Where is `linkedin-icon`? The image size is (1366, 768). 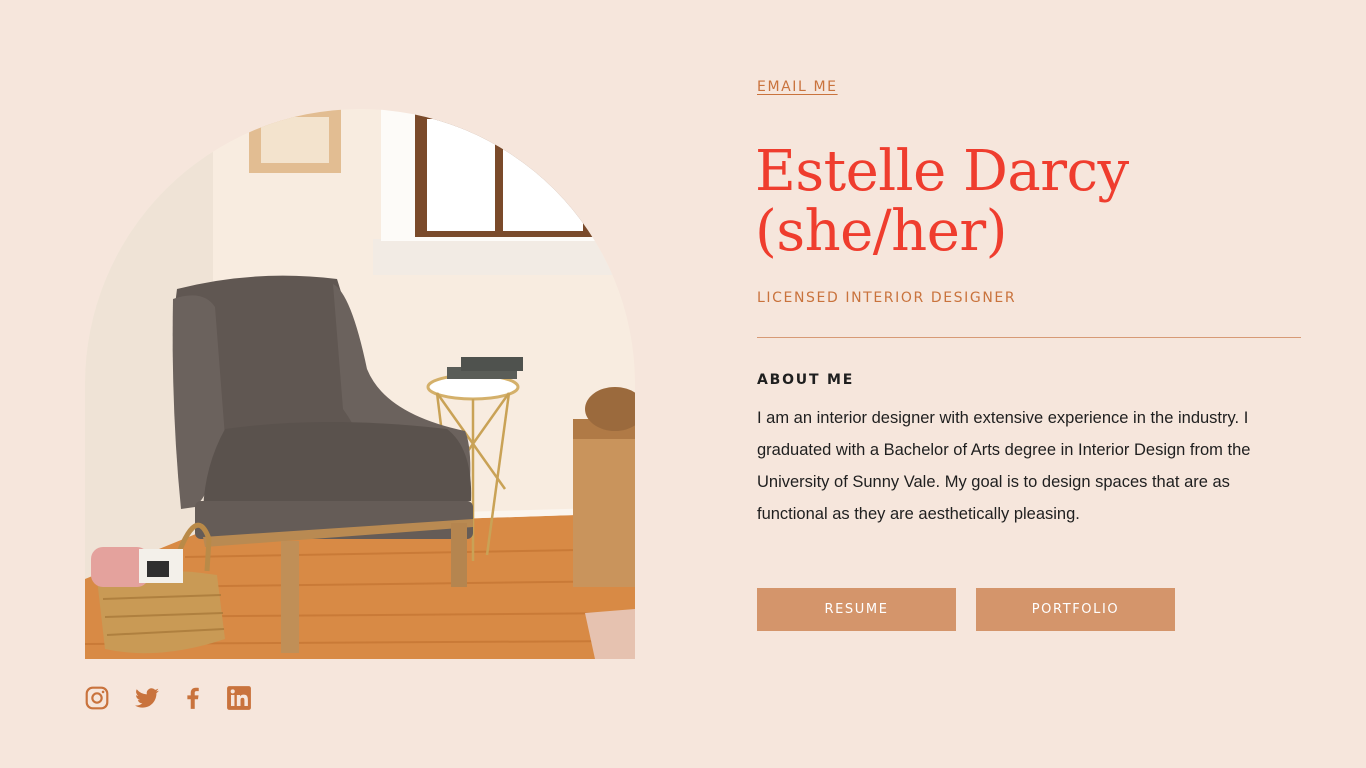 linkedin-icon is located at coordinates (239, 698).